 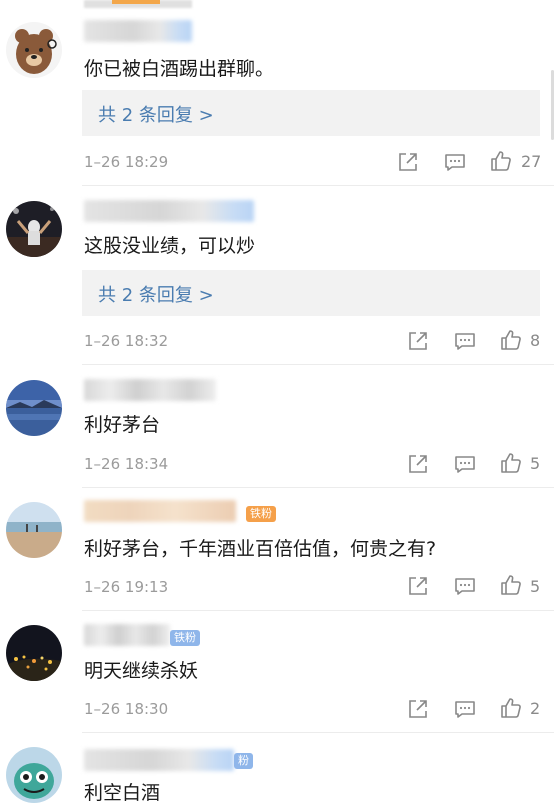 I want to click on beach-avatar, so click(x=34, y=530).